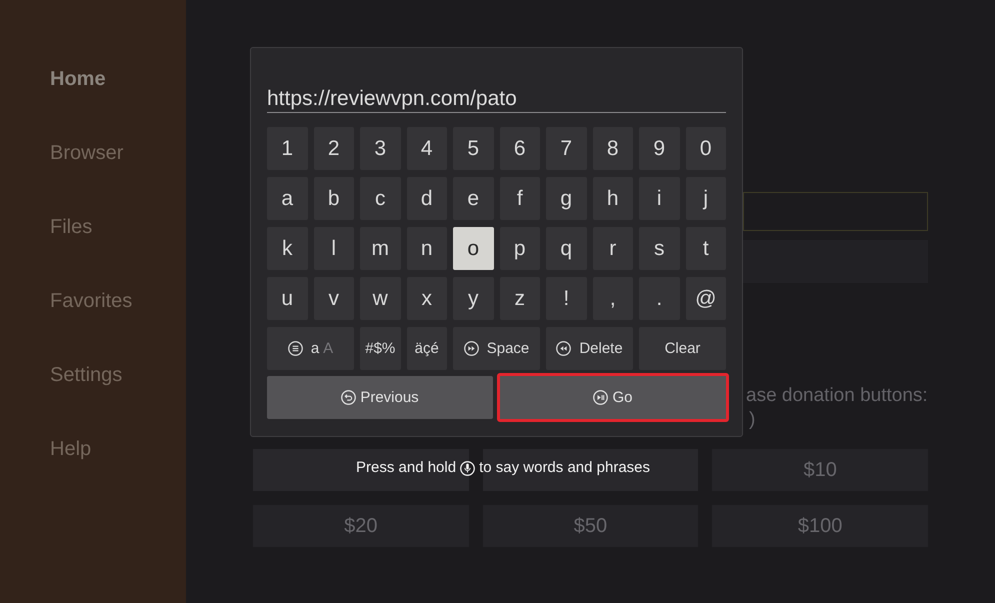 The image size is (995, 603). What do you see at coordinates (612, 148) in the screenshot?
I see `key: 8` at bounding box center [612, 148].